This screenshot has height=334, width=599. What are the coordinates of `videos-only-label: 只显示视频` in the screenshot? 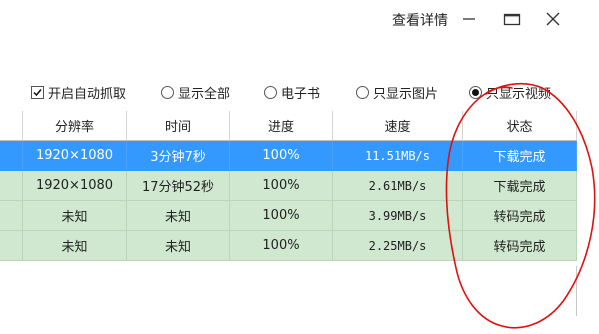 It's located at (519, 94).